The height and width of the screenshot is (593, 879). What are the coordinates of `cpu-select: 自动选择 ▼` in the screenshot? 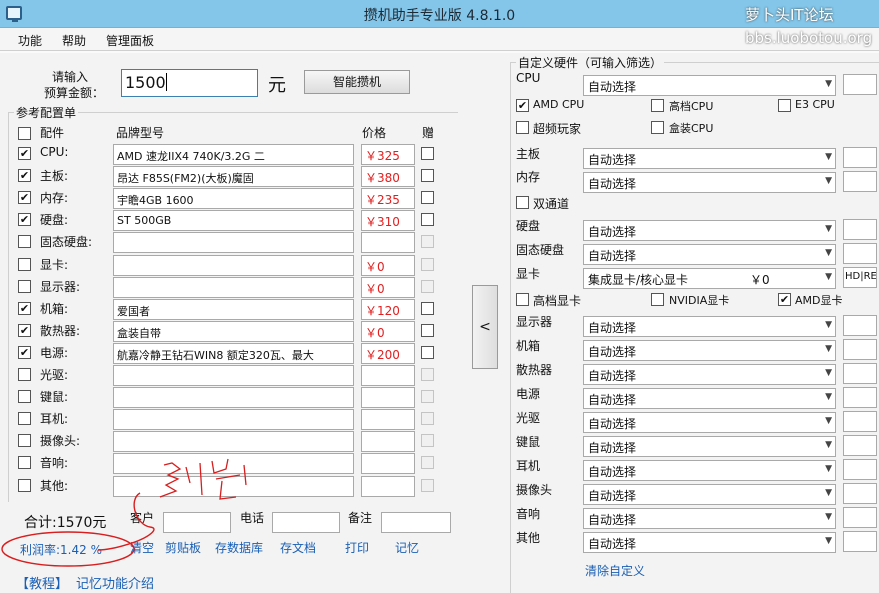 It's located at (709, 85).